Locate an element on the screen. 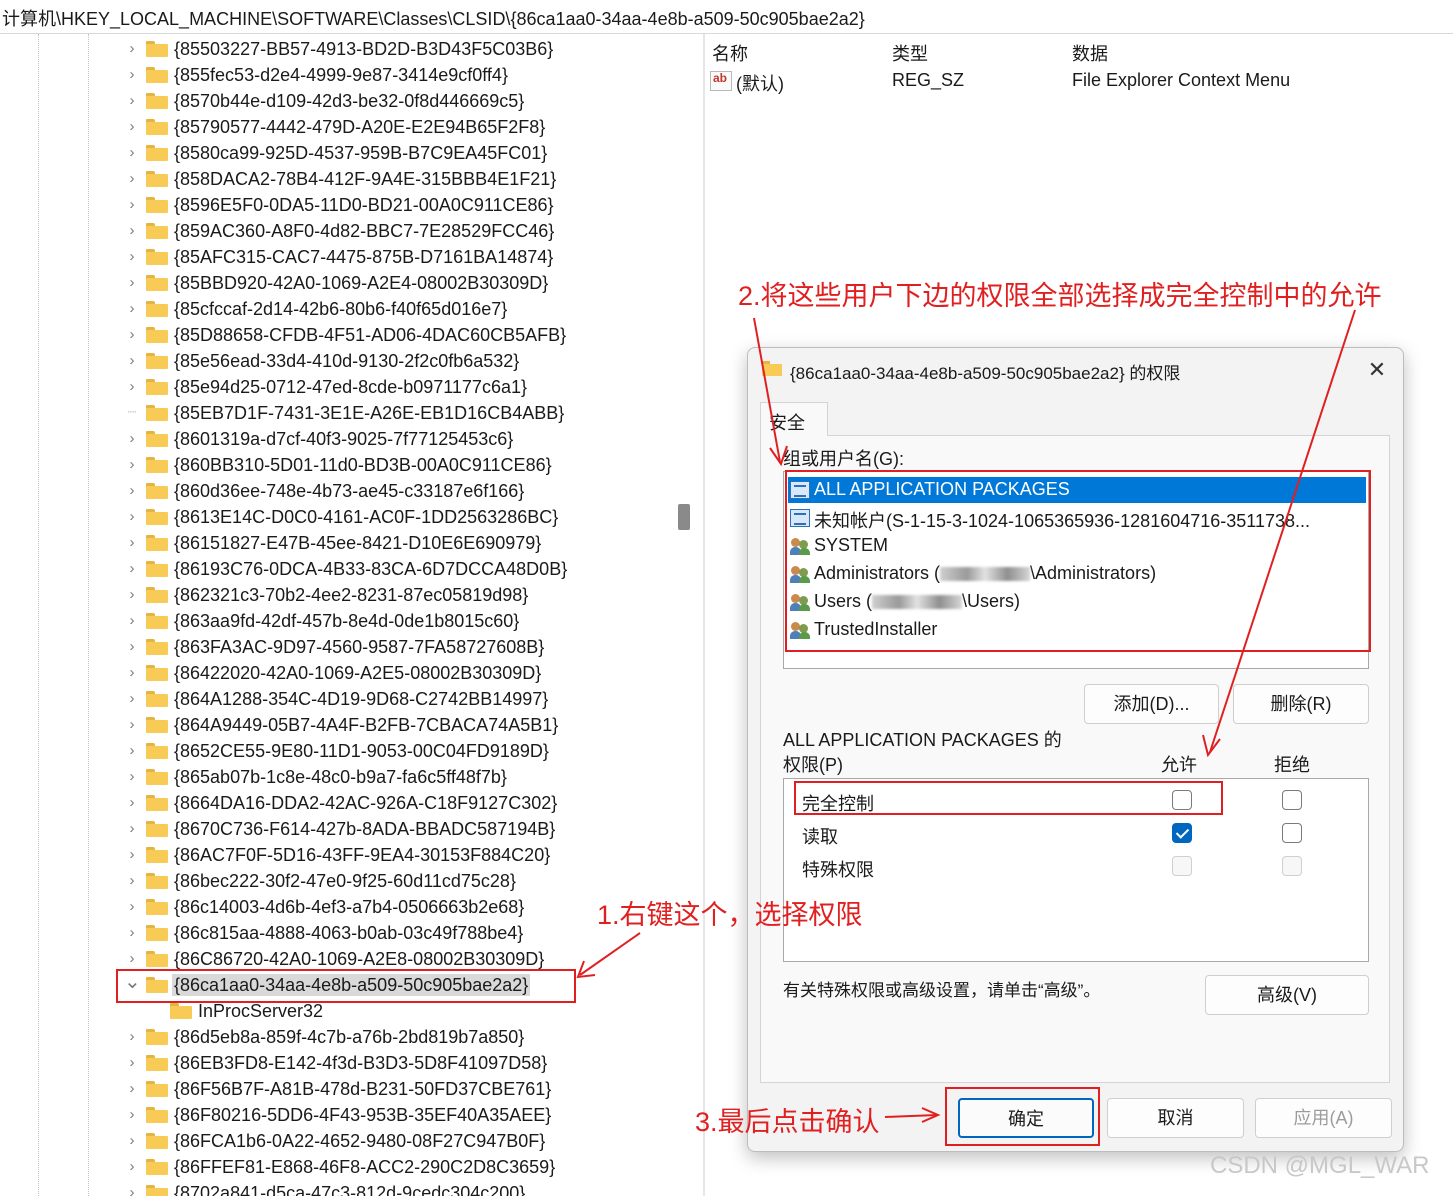 Image resolution: width=1453 pixels, height=1196 pixels. arrow-step3 is located at coordinates (911, 1116).